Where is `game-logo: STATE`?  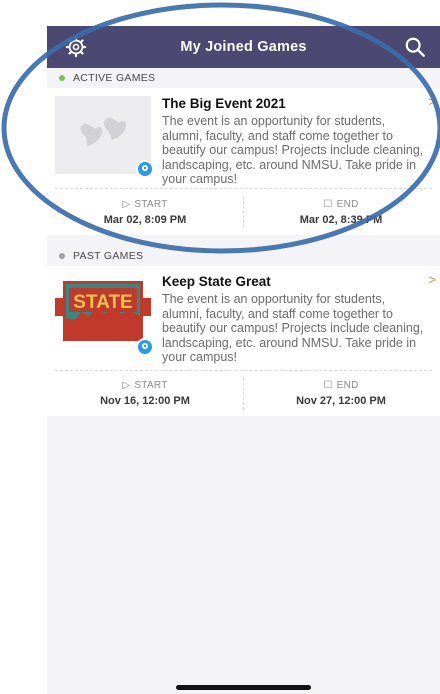 game-logo: STATE is located at coordinates (103, 311).